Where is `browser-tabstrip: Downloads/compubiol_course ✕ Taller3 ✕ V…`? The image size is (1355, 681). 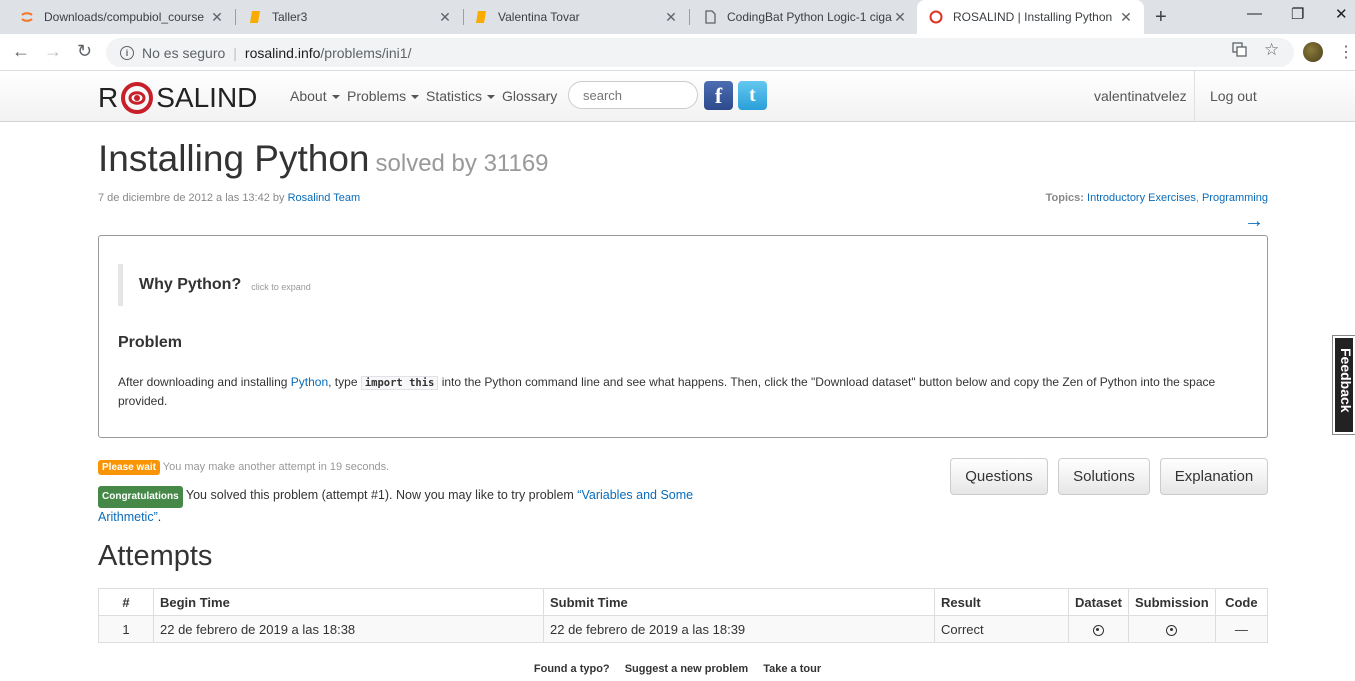
browser-tabstrip: Downloads/compubiol_course ✕ Taller3 ✕ V… is located at coordinates (677, 17).